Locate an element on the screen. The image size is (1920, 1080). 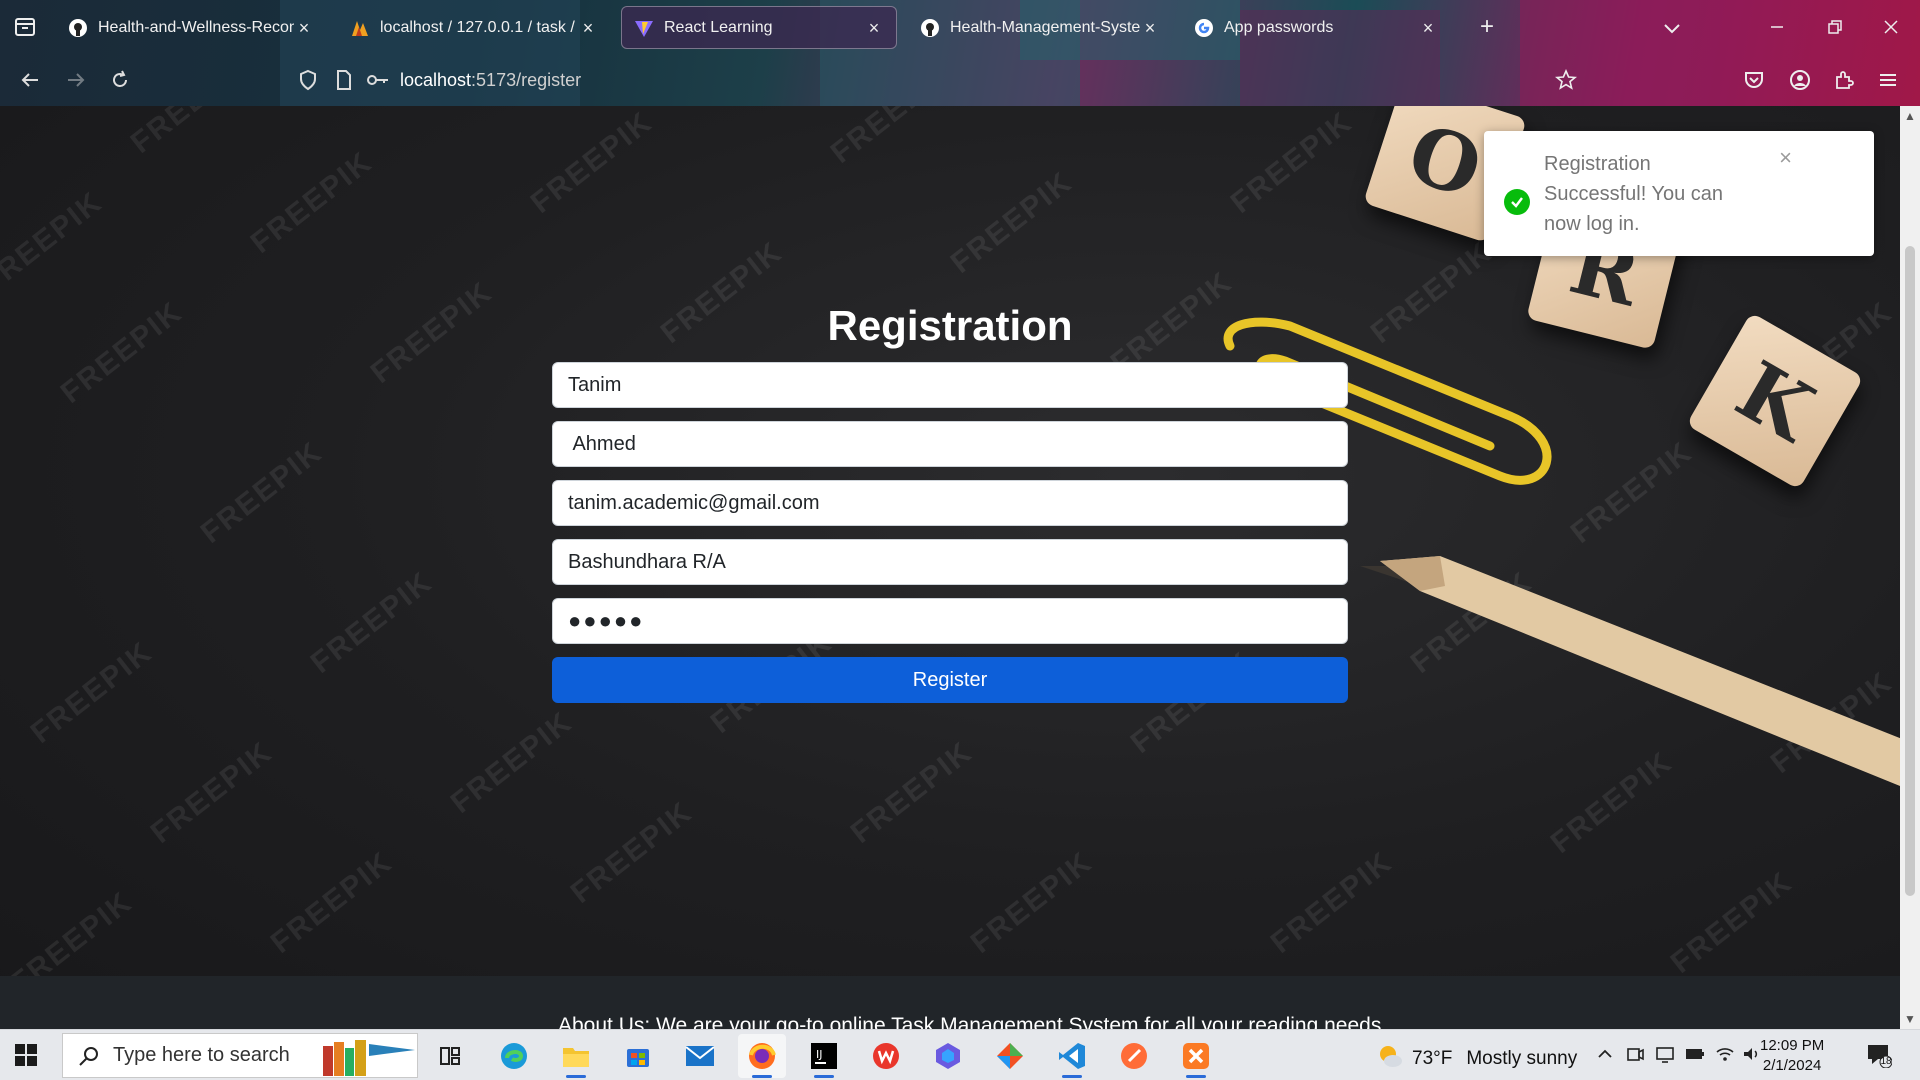
phpmyadmin-icon is located at coordinates (360, 28).